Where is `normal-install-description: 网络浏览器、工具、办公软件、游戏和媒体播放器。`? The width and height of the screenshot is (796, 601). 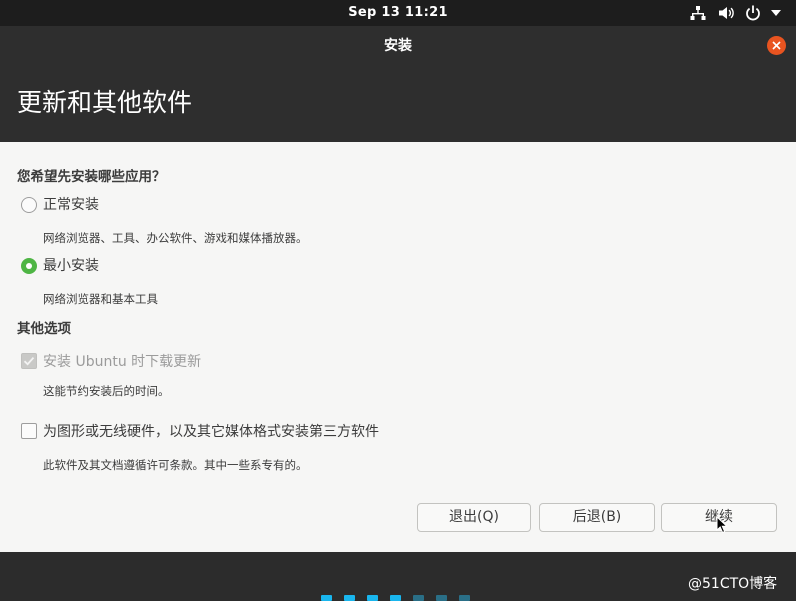
normal-install-description: 网络浏览器、工具、办公软件、游戏和媒体播放器。 is located at coordinates (175, 238).